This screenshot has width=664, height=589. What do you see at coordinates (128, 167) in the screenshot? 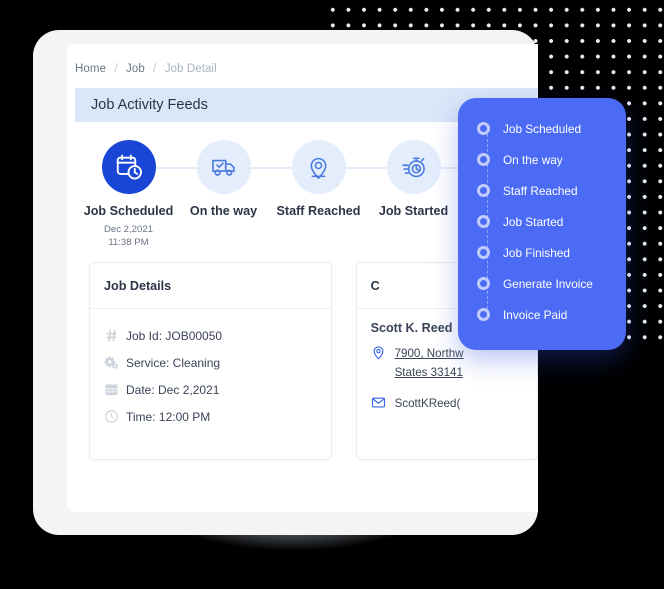
I see `calendar-clock-icon` at bounding box center [128, 167].